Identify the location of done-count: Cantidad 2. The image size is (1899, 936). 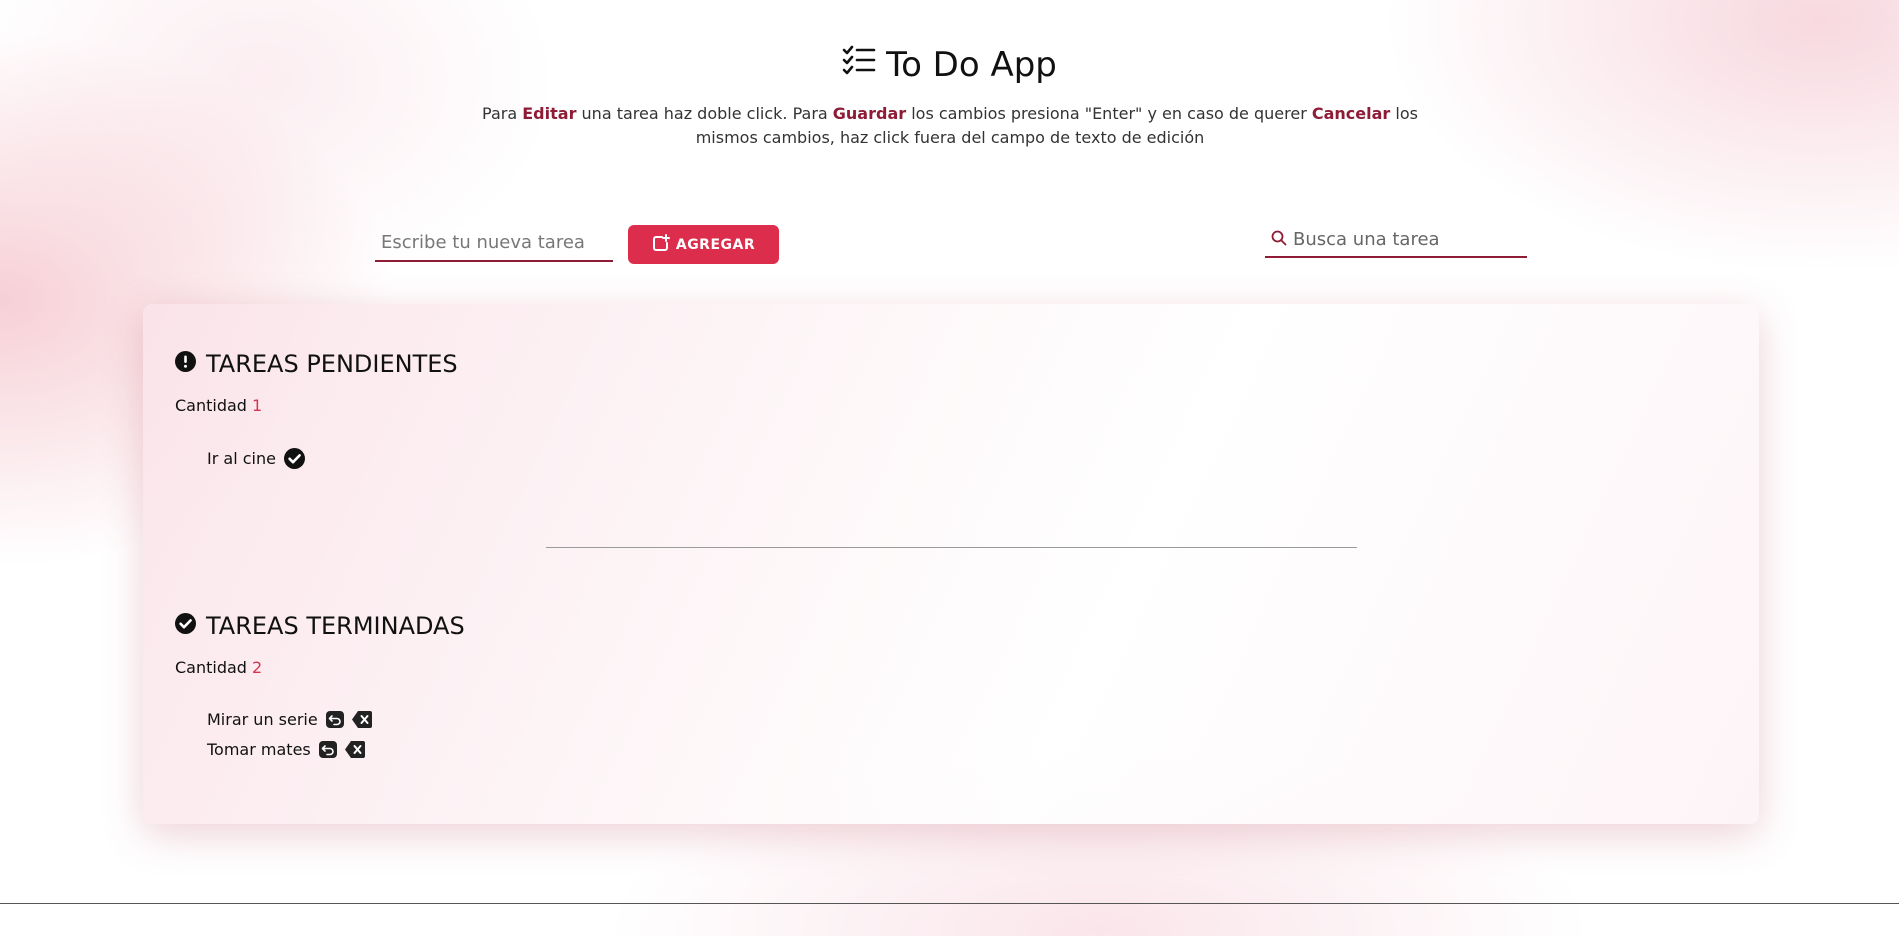
(218, 667).